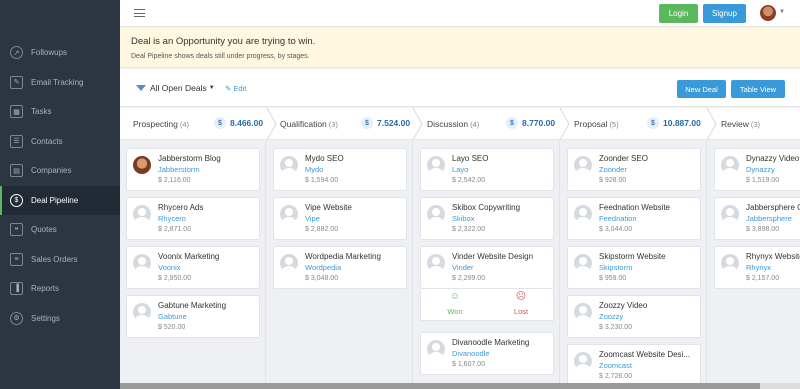  What do you see at coordinates (175, 88) in the screenshot?
I see `deal-filter-dropdown: All Open Deals ▼` at bounding box center [175, 88].